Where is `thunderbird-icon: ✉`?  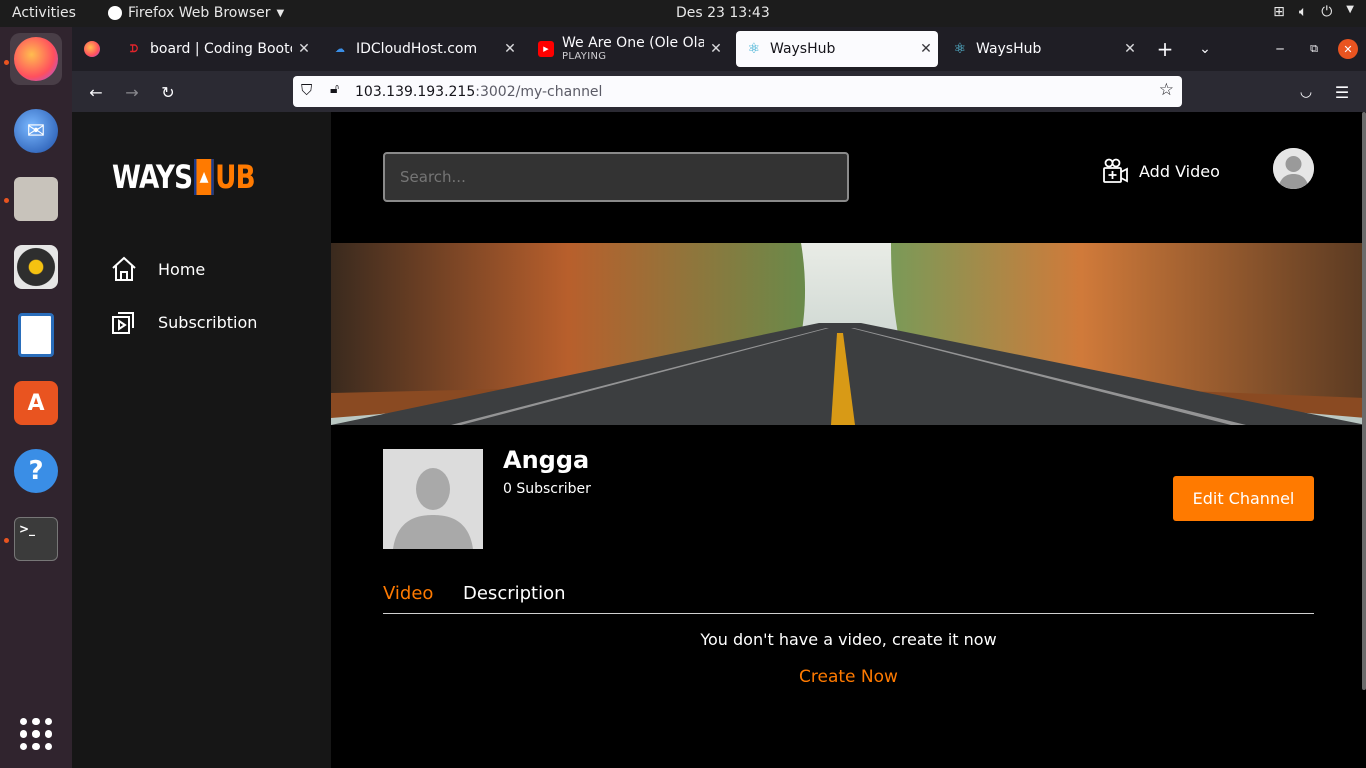 thunderbird-icon: ✉ is located at coordinates (36, 131).